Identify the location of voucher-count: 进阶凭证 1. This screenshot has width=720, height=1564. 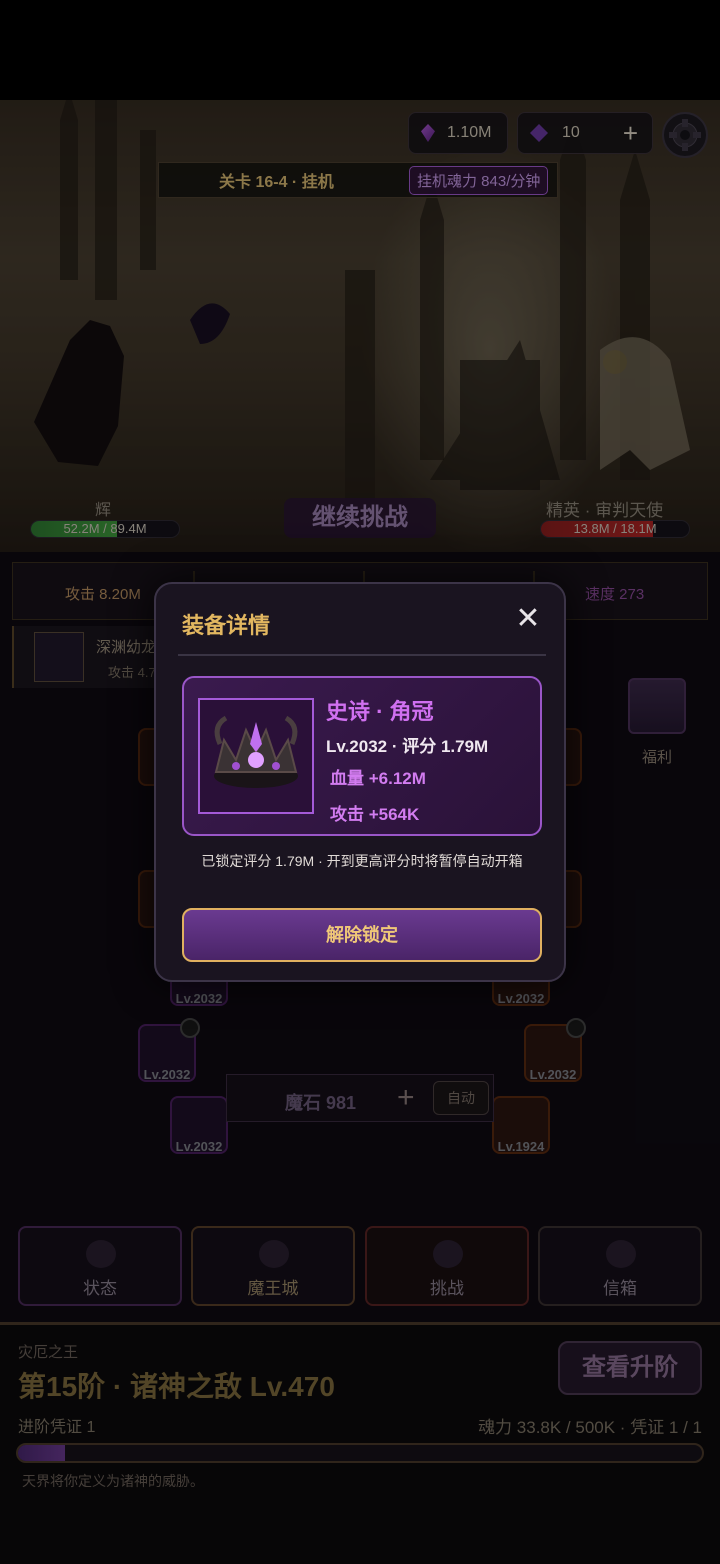
(57, 1427).